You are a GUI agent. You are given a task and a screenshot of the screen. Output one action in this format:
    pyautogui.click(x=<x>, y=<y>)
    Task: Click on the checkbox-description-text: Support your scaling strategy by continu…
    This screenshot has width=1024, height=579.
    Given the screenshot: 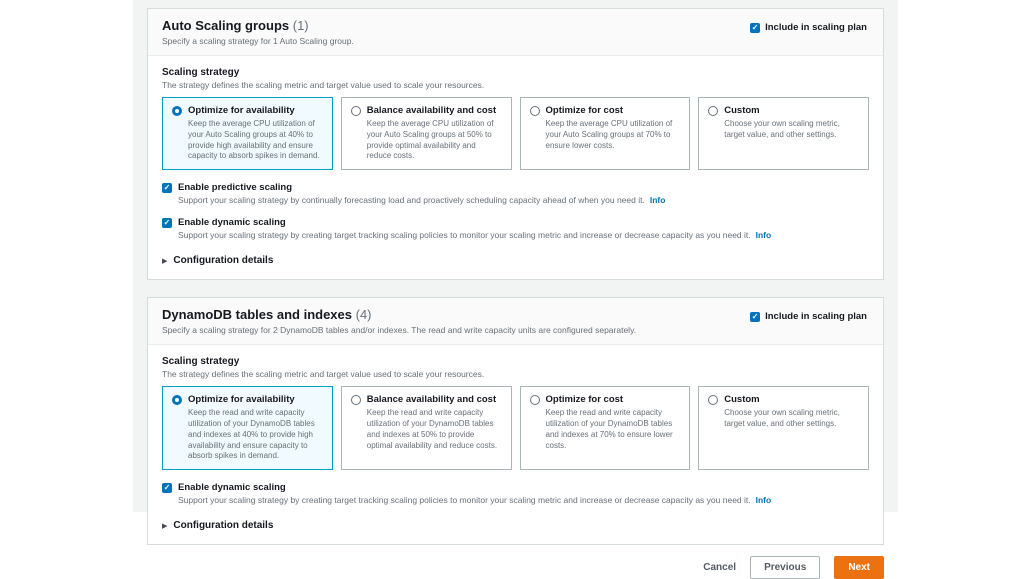 What is the action you would take?
    pyautogui.click(x=411, y=200)
    